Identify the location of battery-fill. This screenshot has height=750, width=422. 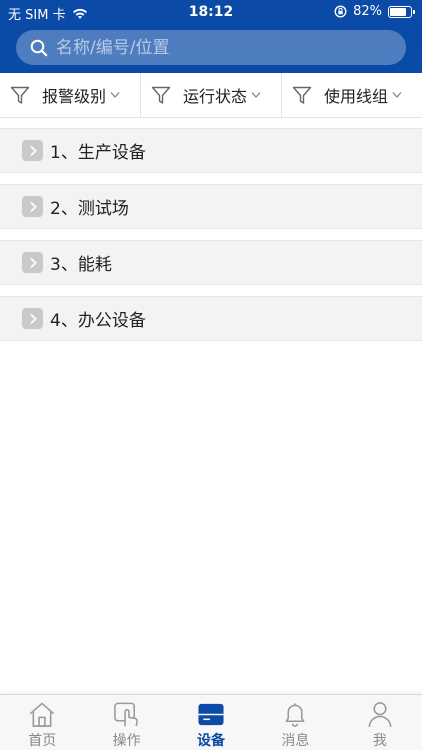
(398, 11).